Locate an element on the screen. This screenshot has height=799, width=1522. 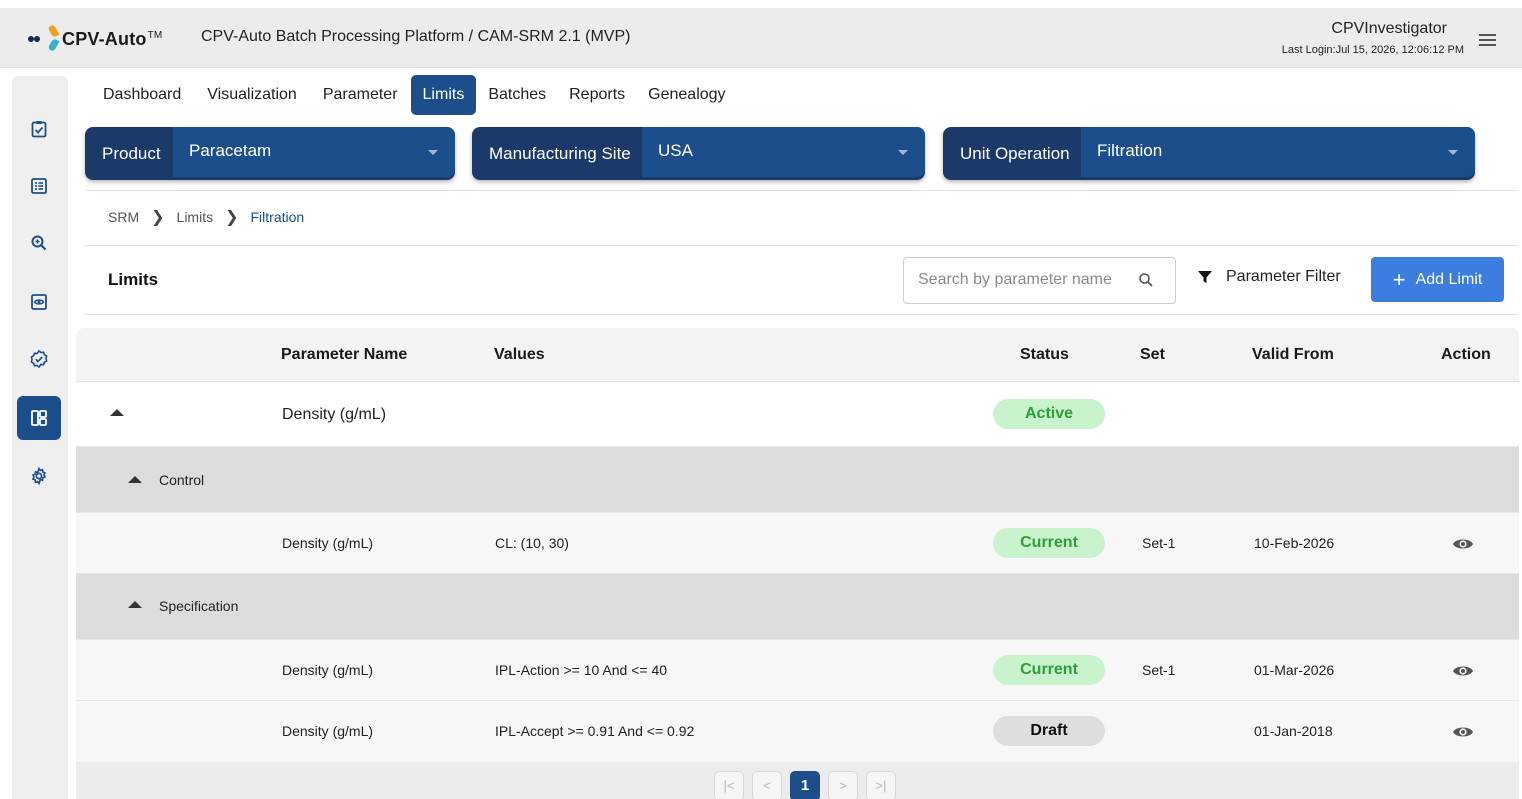
list-icon is located at coordinates (39, 186).